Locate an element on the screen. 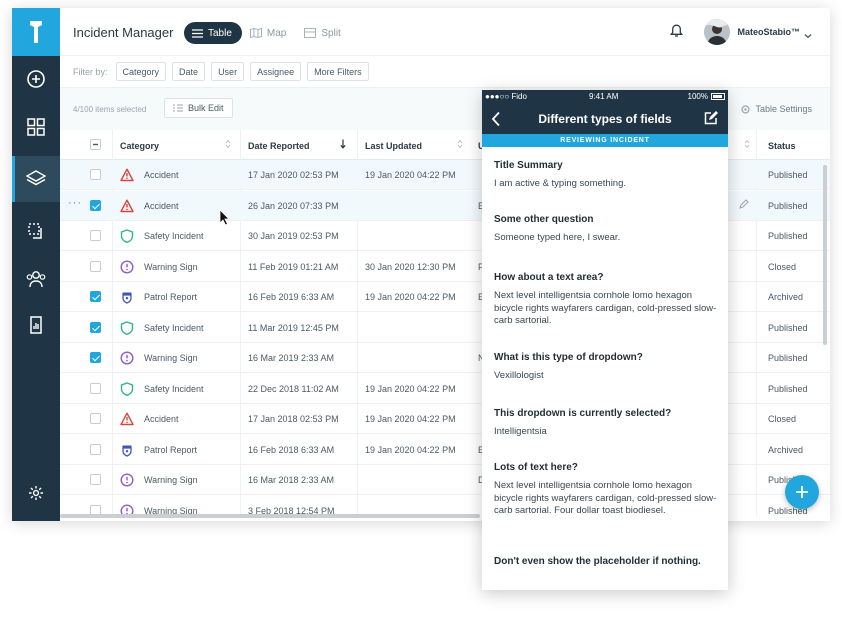 Image resolution: width=842 pixels, height=639 pixels. avatar is located at coordinates (717, 32).